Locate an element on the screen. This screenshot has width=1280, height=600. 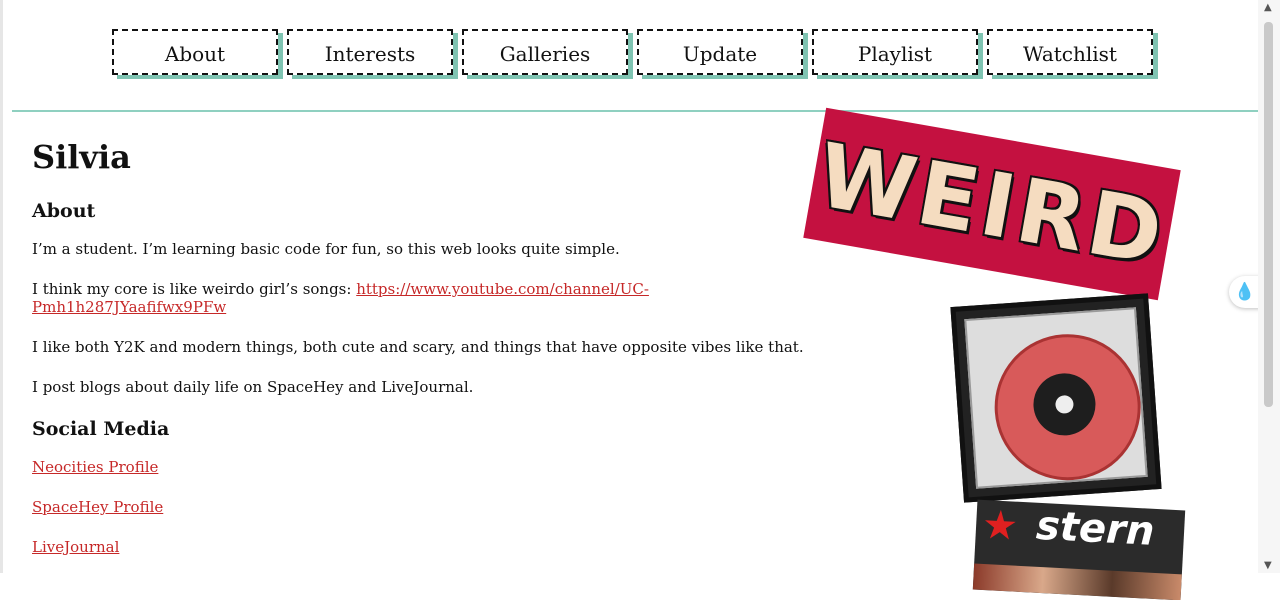
cd-disc-hole is located at coordinates (1064, 404).